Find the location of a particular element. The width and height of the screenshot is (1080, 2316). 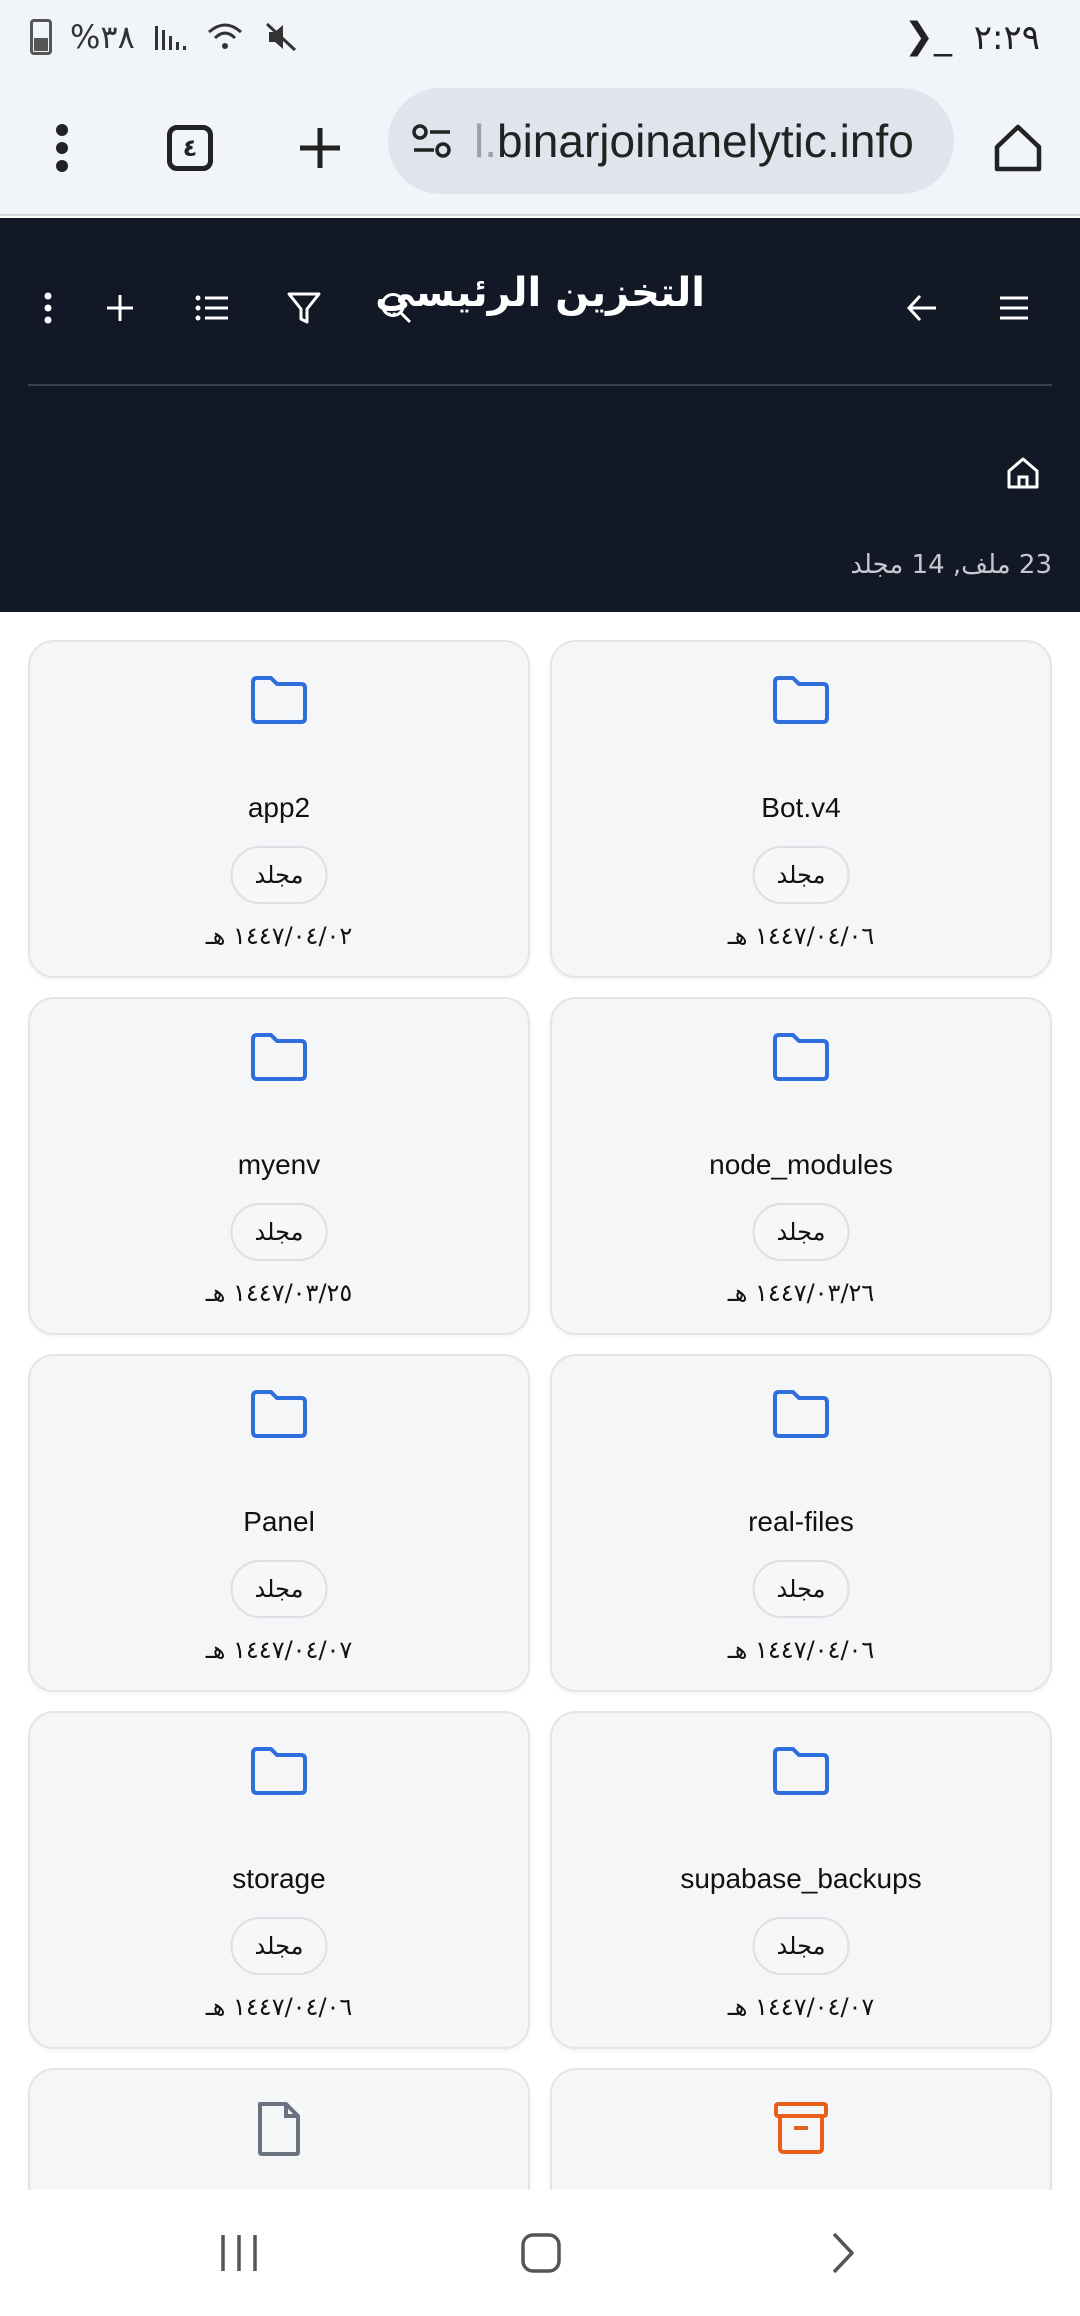

signal-icon is located at coordinates (170, 38).